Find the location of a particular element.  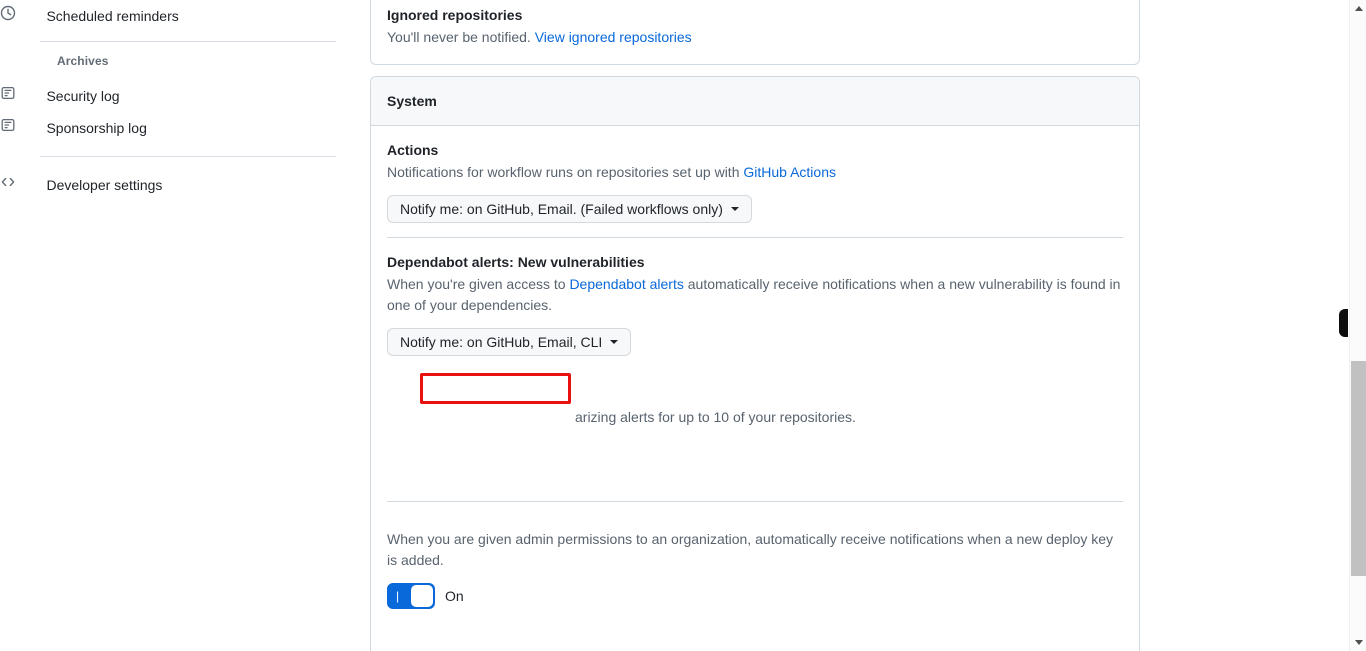

deploy-key-toggle: | is located at coordinates (411, 596).